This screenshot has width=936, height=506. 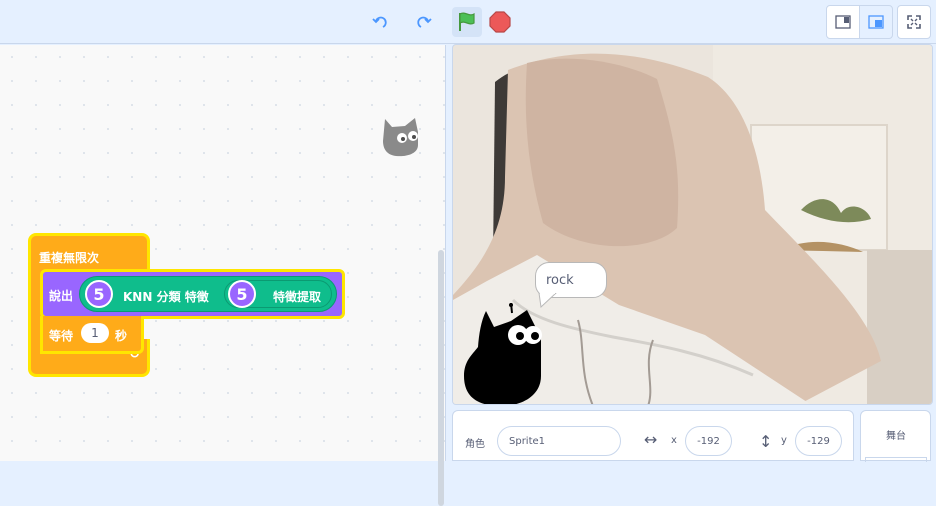 I want to click on knn-classify-reporter: 5 KNN 分類 特徵 5 特徵提取, so click(x=208, y=294).